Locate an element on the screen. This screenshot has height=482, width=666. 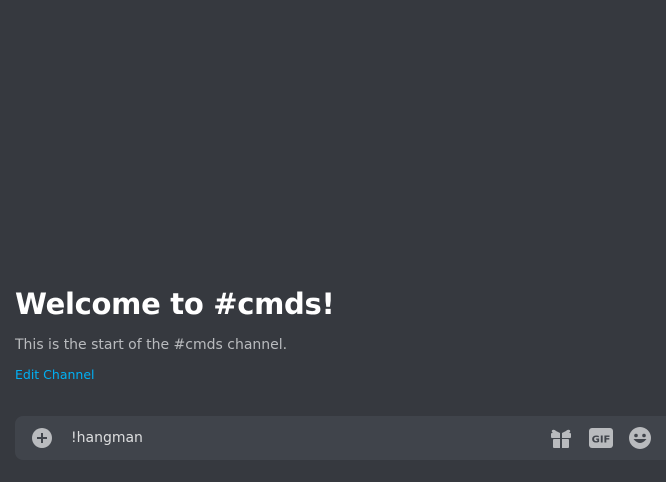
add-attachment-button is located at coordinates (42, 438).